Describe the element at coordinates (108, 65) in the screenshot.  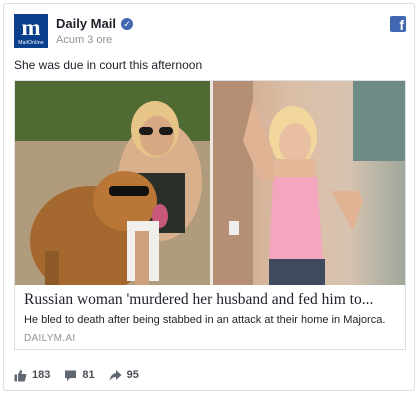
I see `post-caption: She was due in court this afternoon` at that location.